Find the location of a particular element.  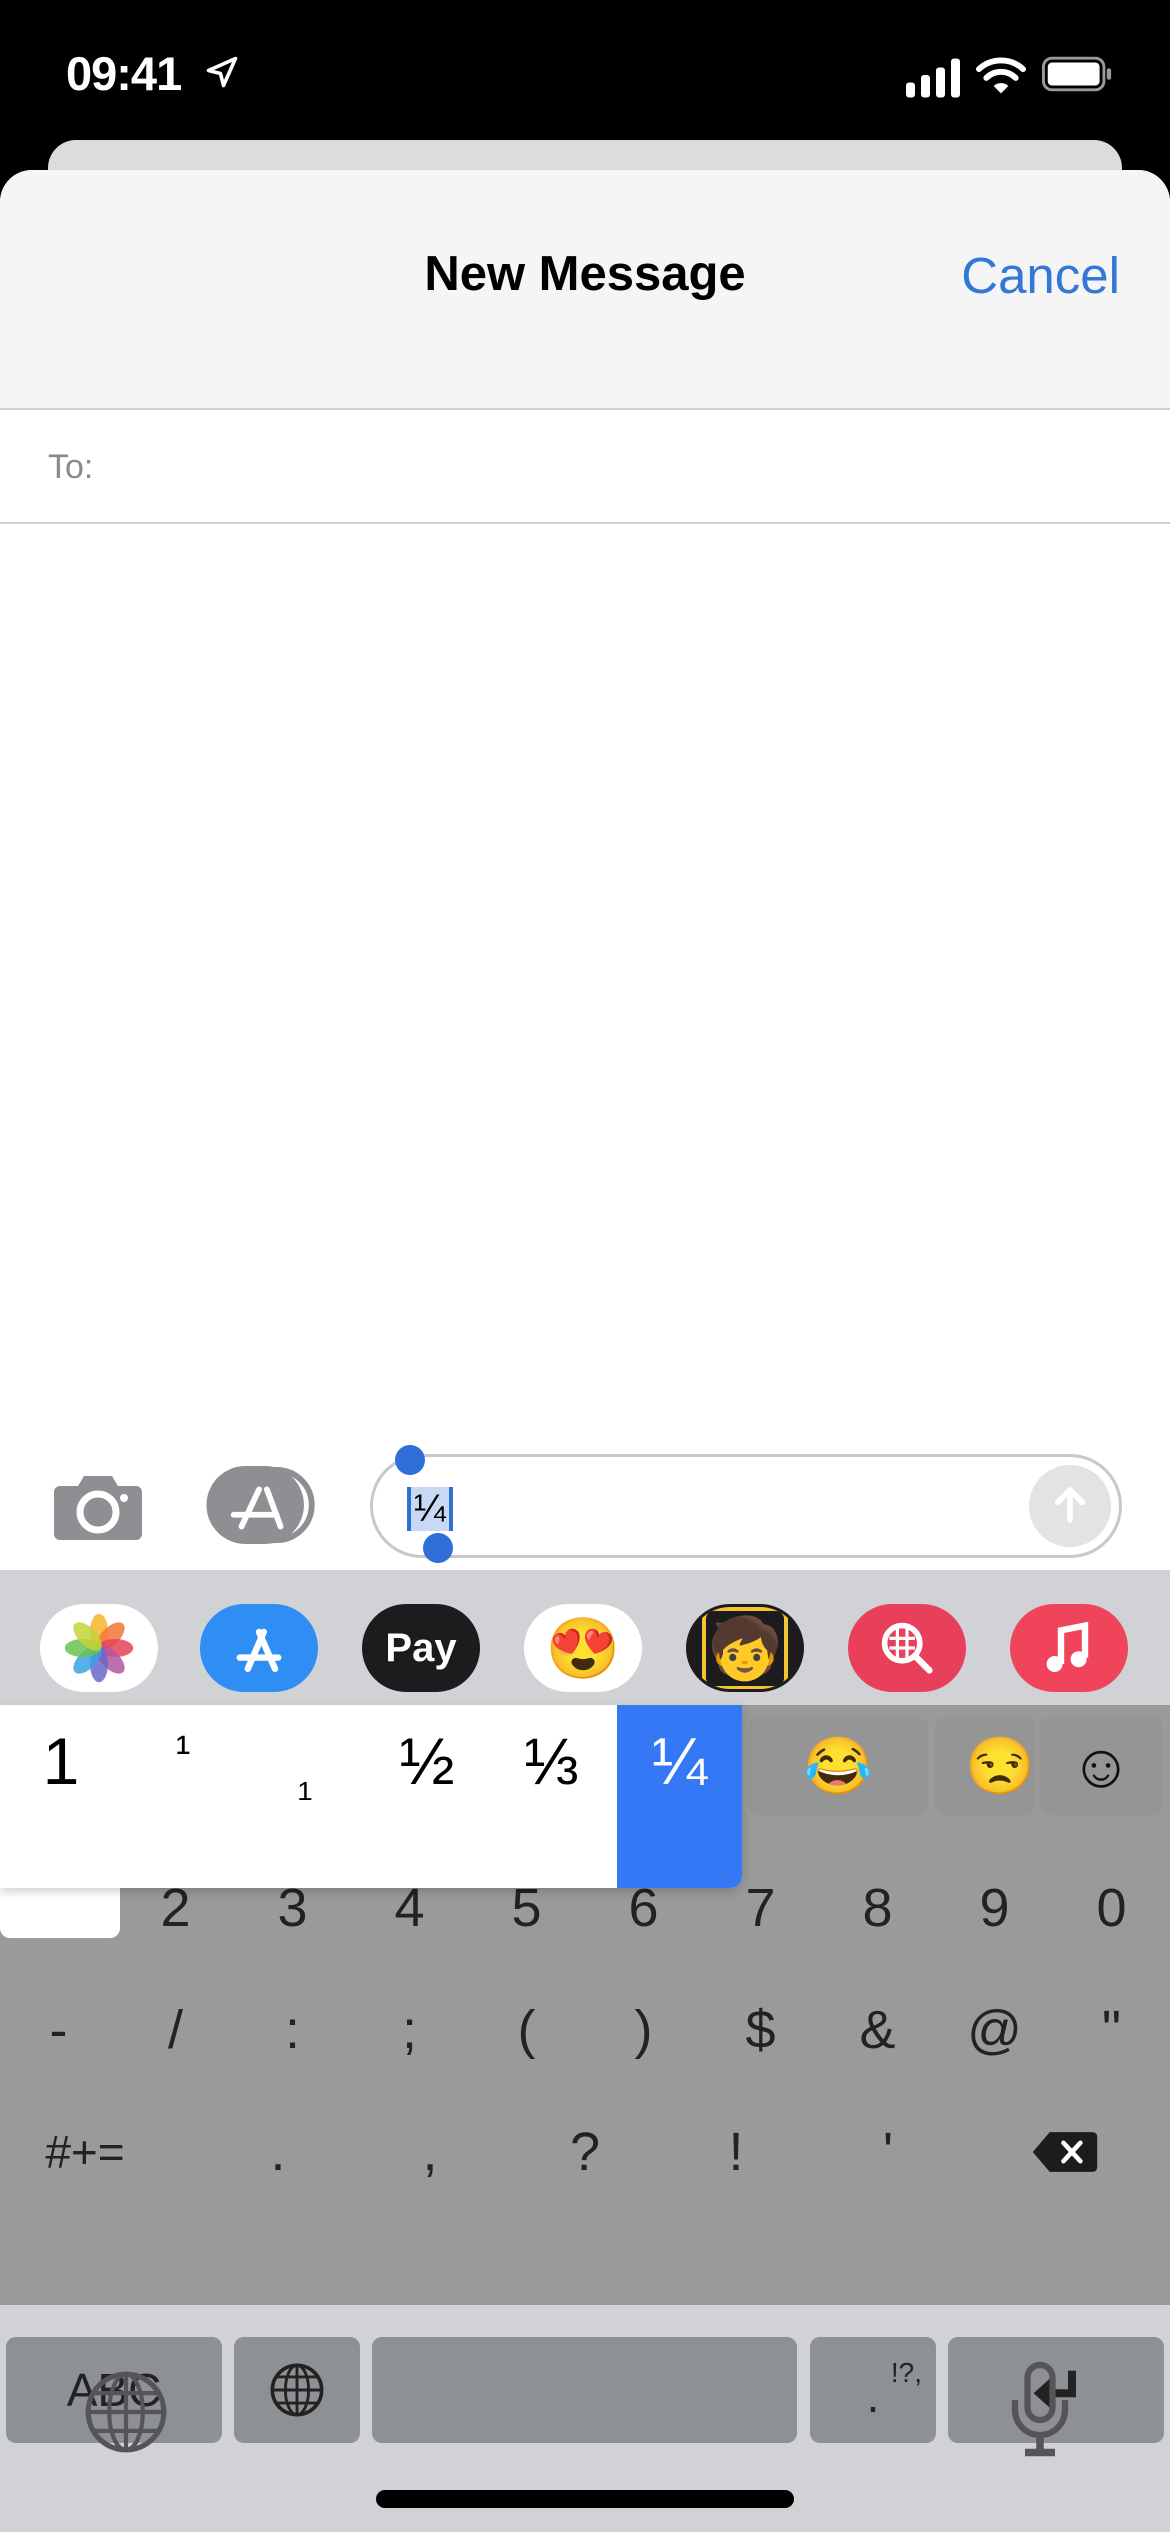

popup-option-selected: ¼ is located at coordinates (679, 1796).